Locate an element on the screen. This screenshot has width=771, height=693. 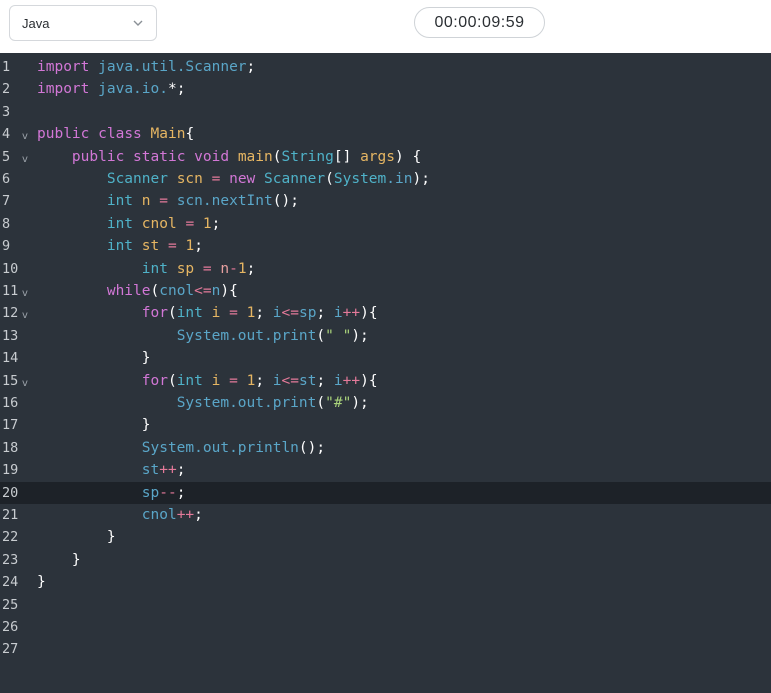
code-line: 13 System.out.print(" "); is located at coordinates (385, 336).